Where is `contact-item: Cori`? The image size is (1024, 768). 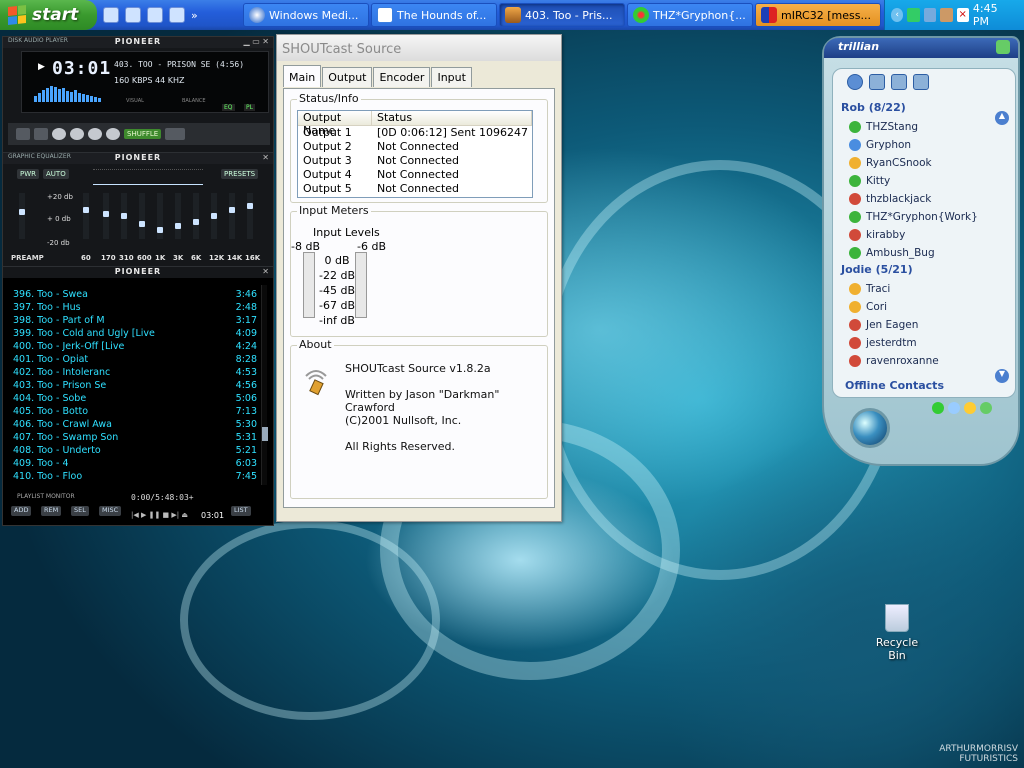 contact-item: Cori is located at coordinates (868, 307).